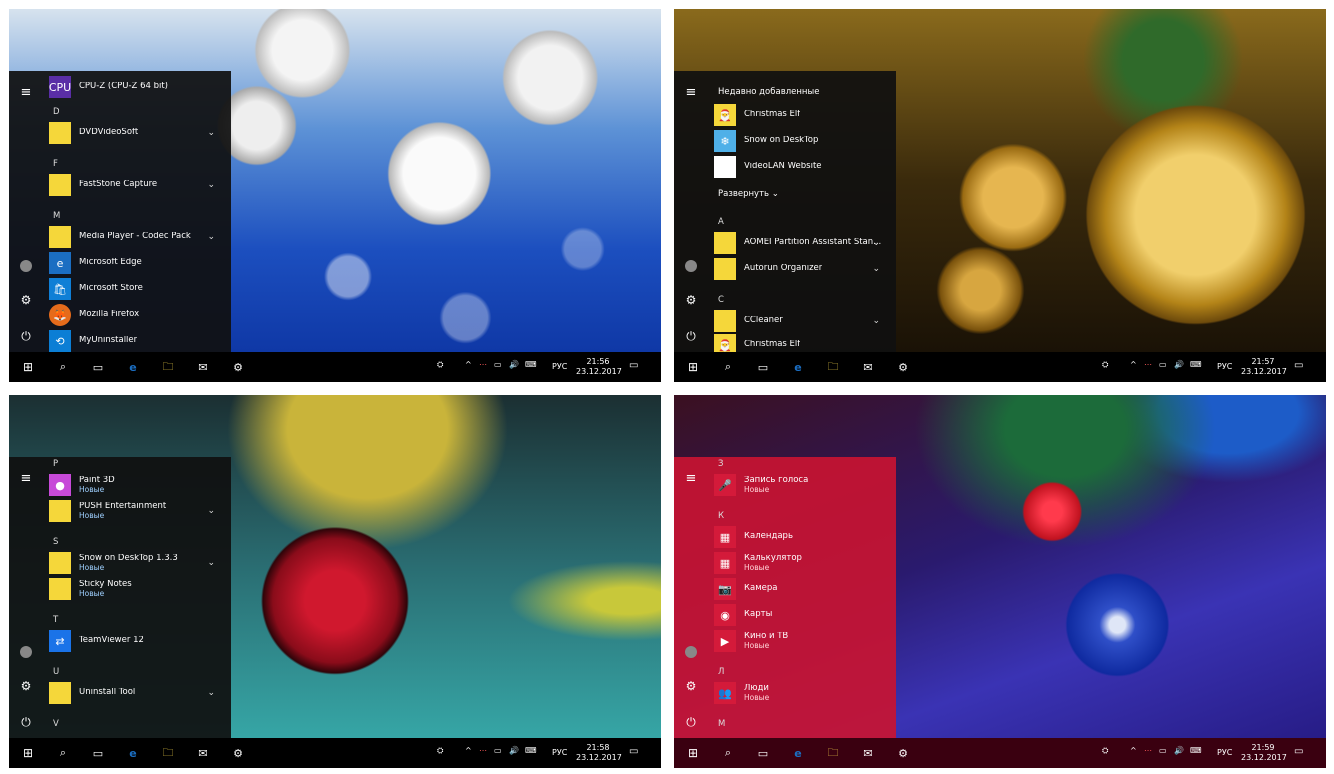 The width and height of the screenshot is (1334, 774). Describe the element at coordinates (599, 367) in the screenshot. I see `clock: 21:56 23.12.2017` at that location.